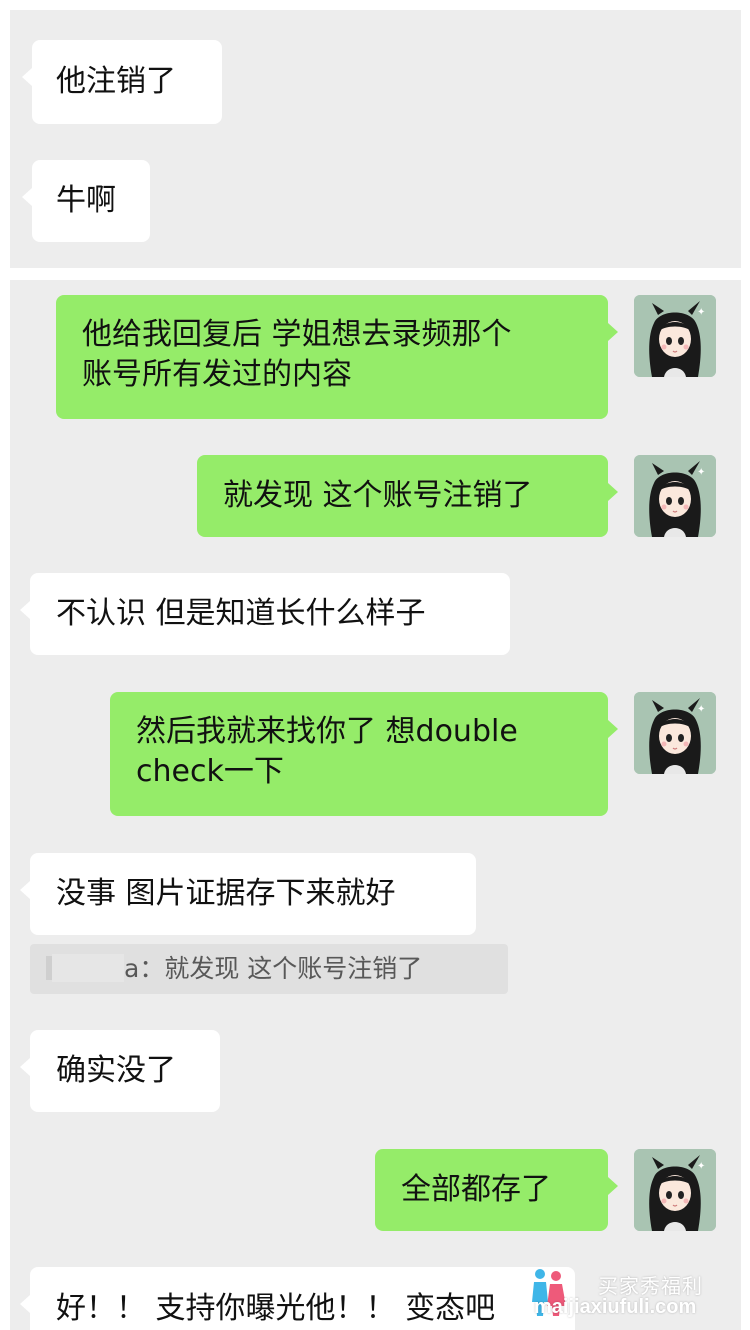  I want to click on message-line: 账号所有发过的内容, so click(217, 374).